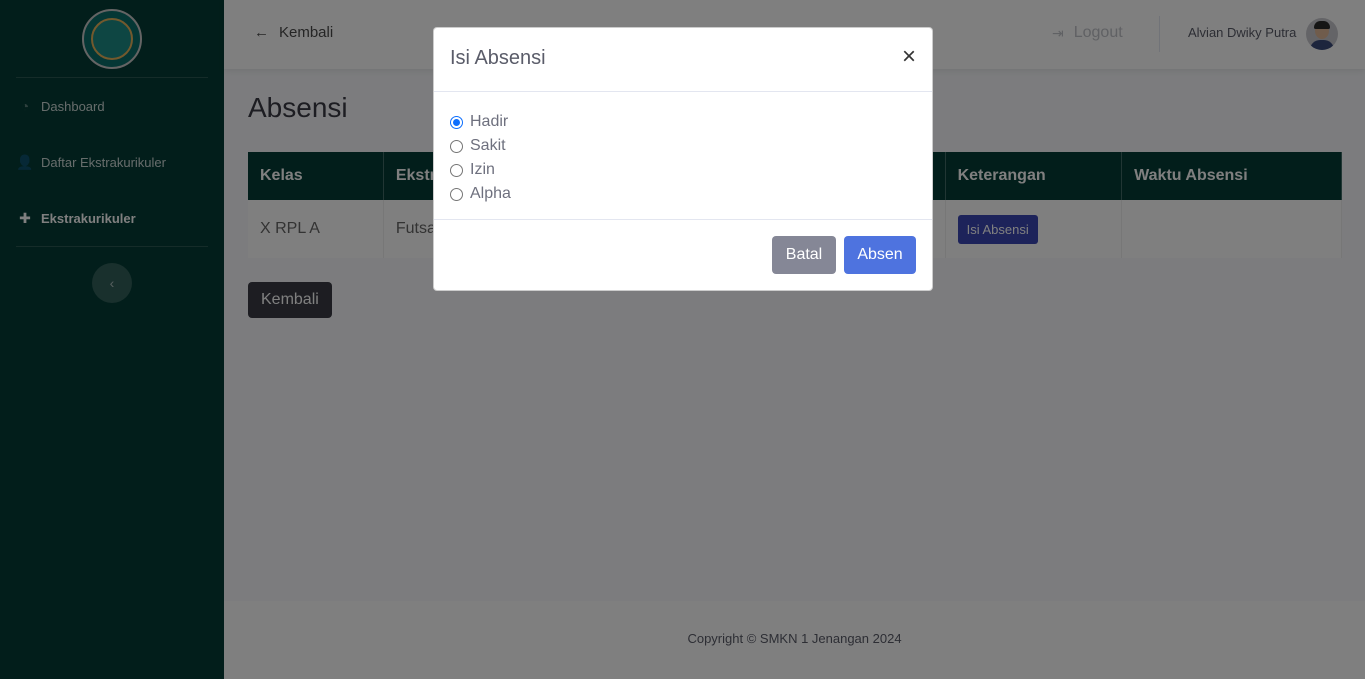  Describe the element at coordinates (683, 146) in the screenshot. I see `radio-option-sakit: Sakit` at that location.